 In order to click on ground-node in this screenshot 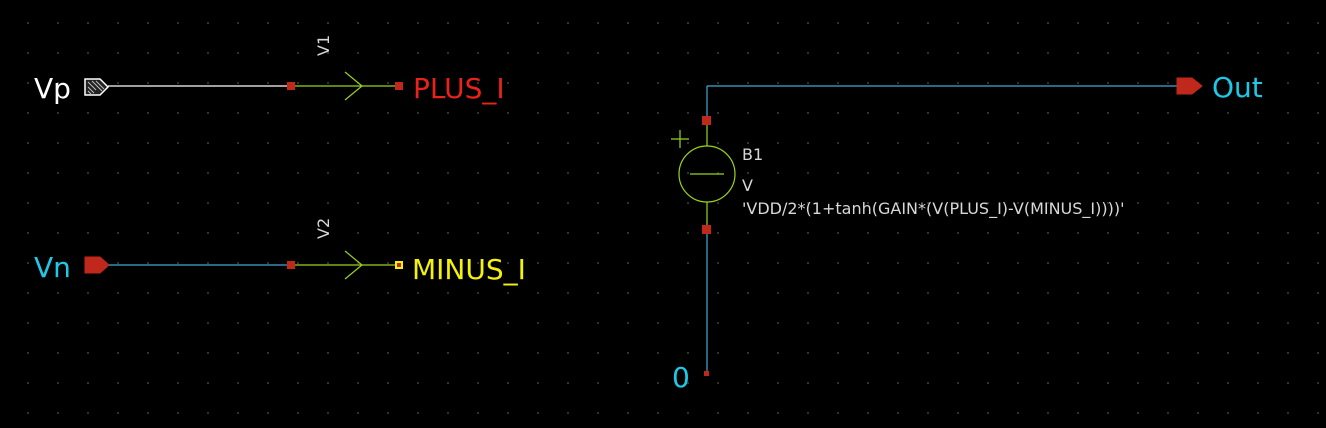, I will do `click(706, 373)`.